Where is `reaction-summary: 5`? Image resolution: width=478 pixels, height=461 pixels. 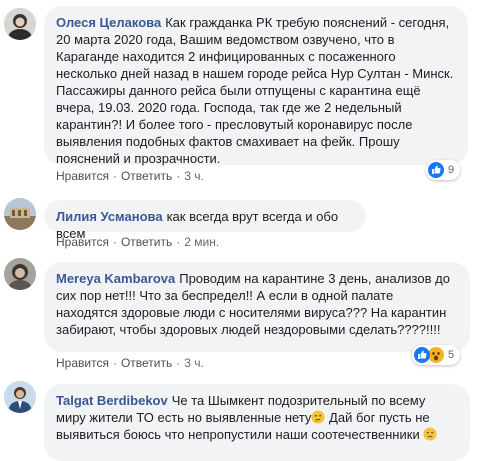 reaction-summary: 5 is located at coordinates (436, 355).